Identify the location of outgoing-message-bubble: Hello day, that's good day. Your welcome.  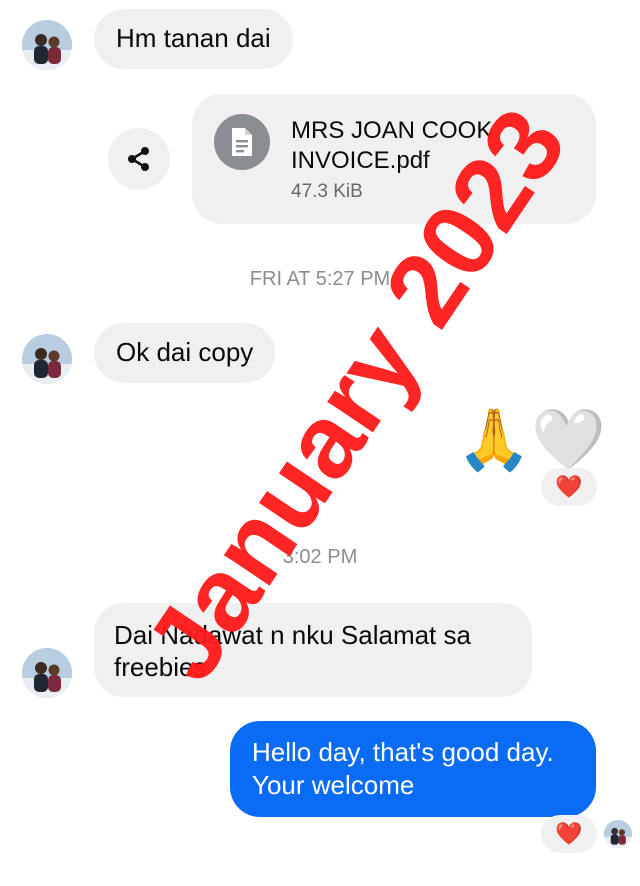
(413, 769).